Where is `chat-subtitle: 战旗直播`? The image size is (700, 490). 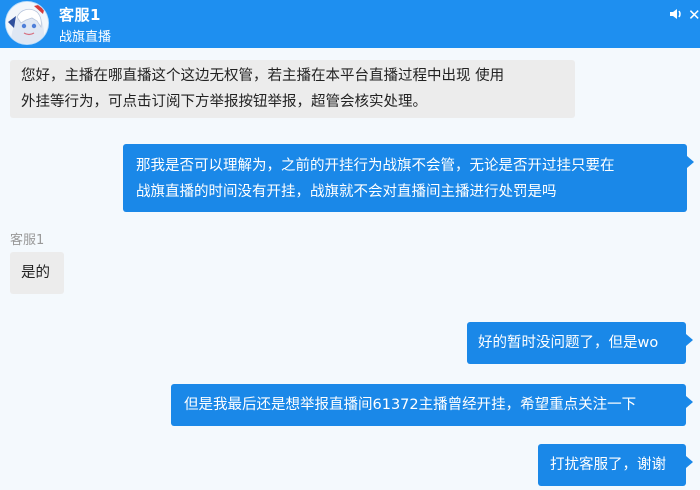 chat-subtitle: 战旗直播 is located at coordinates (85, 37).